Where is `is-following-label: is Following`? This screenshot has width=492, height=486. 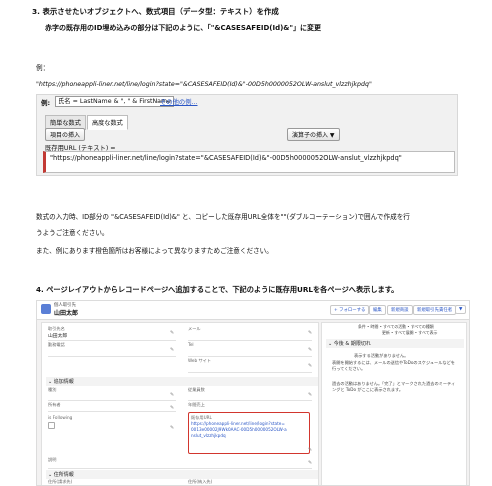 is-following-label: is Following is located at coordinates (60, 417).